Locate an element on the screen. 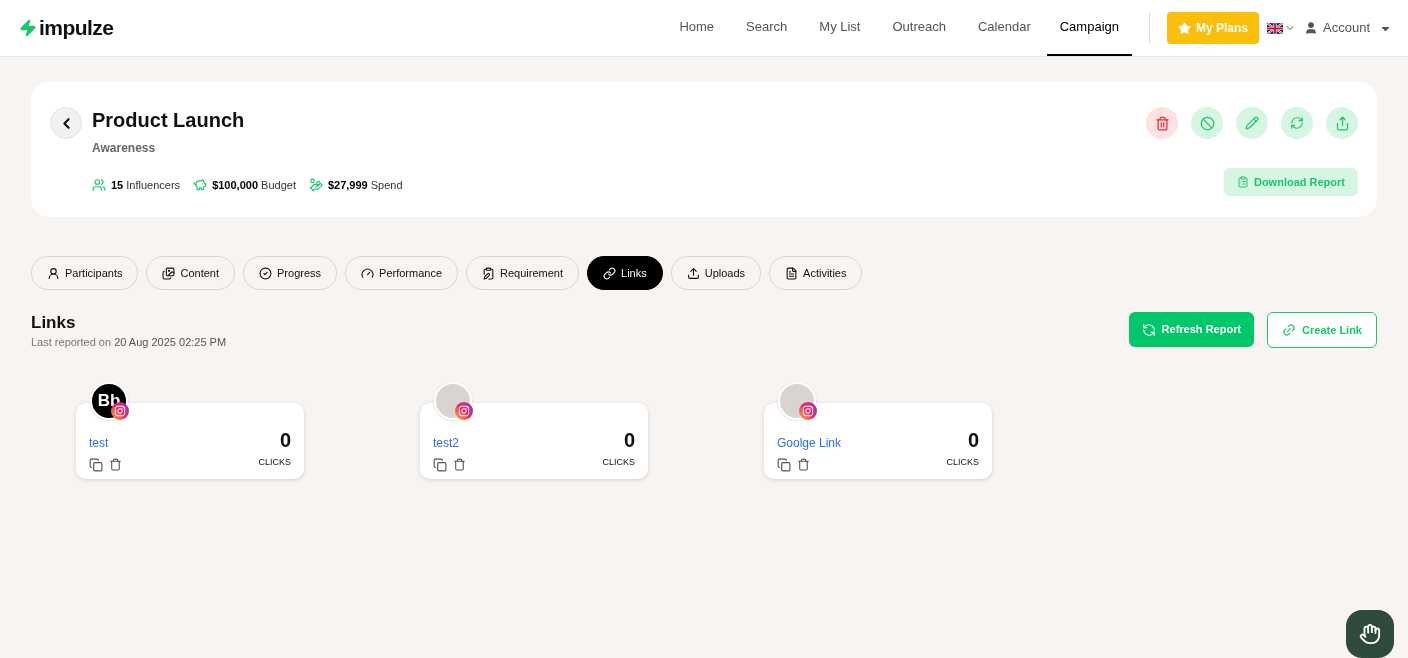 The image size is (1408, 658). link-name: Goolge Link is located at coordinates (809, 442).